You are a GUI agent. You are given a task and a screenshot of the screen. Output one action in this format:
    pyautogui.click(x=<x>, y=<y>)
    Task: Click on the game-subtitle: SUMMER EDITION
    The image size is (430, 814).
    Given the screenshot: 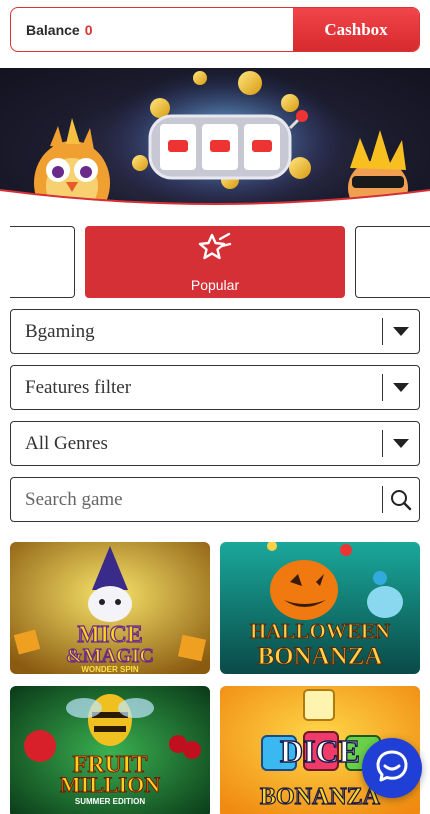 What is the action you would take?
    pyautogui.click(x=110, y=801)
    